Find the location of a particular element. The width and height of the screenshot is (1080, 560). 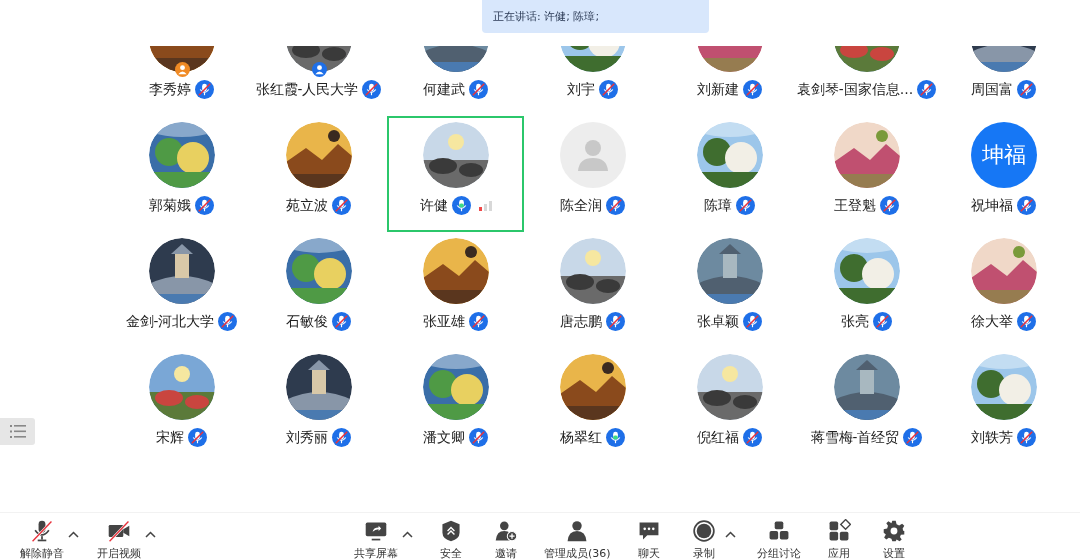

participant-name: 许健 is located at coordinates (433, 205).